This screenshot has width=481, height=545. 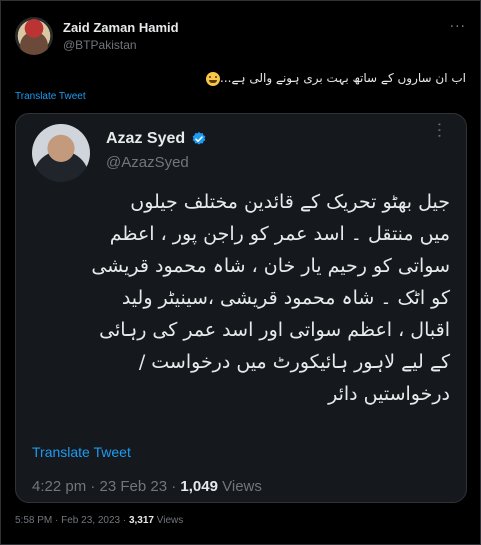 What do you see at coordinates (239, 486) in the screenshot?
I see `quoted-views-label: Views` at bounding box center [239, 486].